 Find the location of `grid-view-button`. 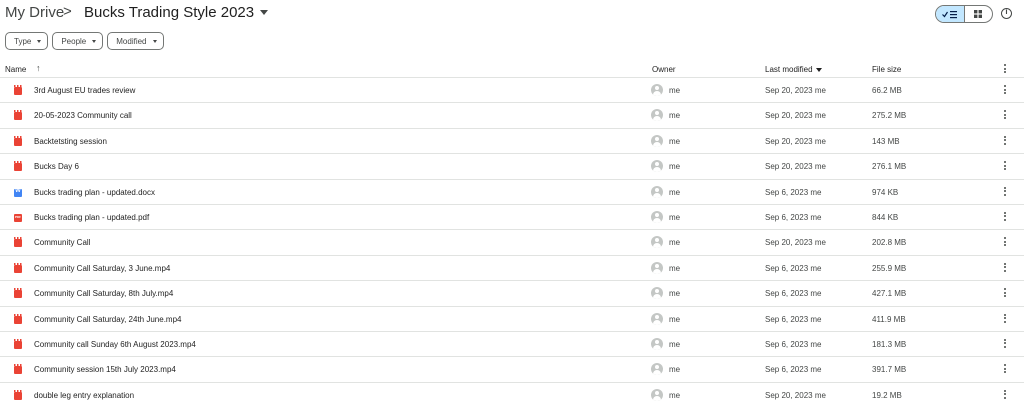

grid-view-button is located at coordinates (977, 14).